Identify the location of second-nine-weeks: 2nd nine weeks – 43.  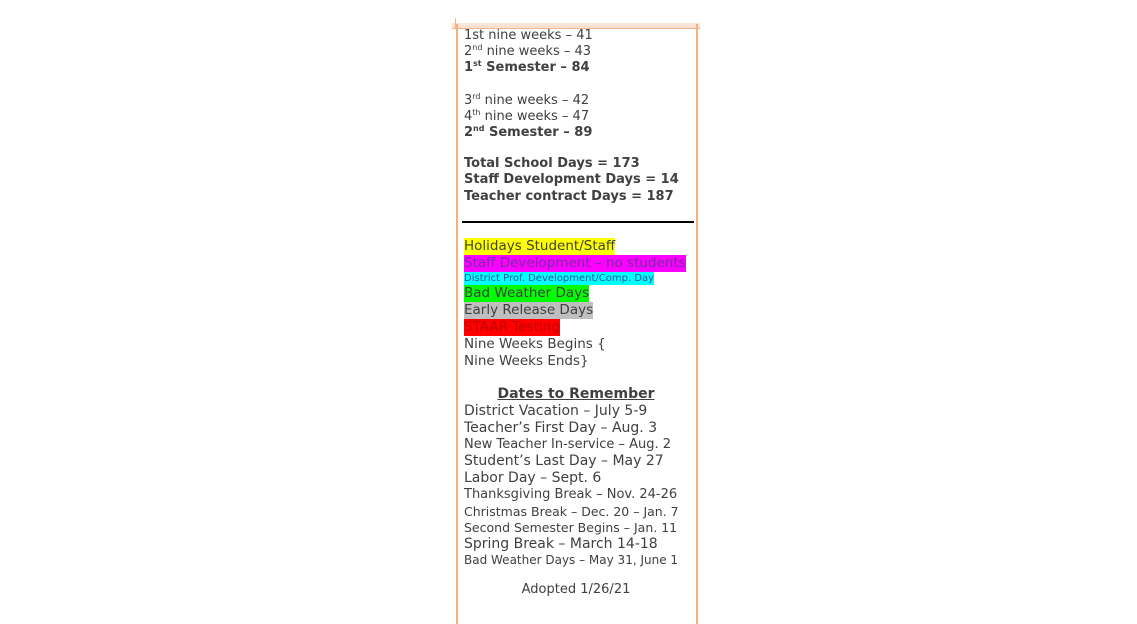
(528, 51).